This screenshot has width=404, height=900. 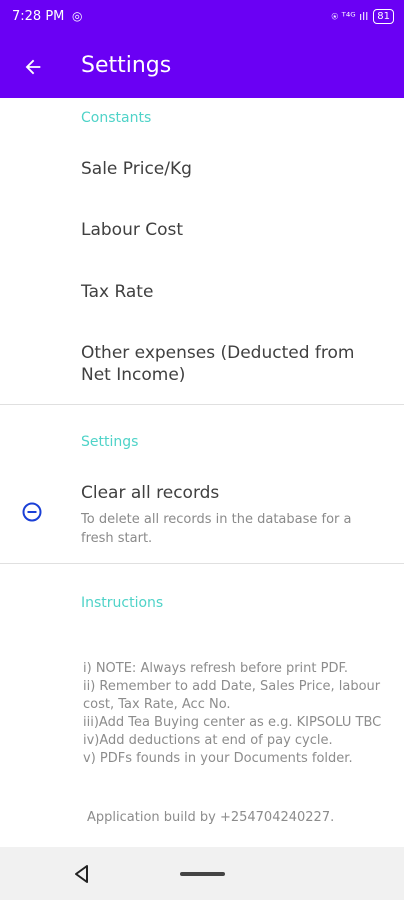 What do you see at coordinates (202, 18) in the screenshot?
I see `status-bar: 7:28 PM ◎ ⍟ ᵀ⁴ᴳ ıll 81` at bounding box center [202, 18].